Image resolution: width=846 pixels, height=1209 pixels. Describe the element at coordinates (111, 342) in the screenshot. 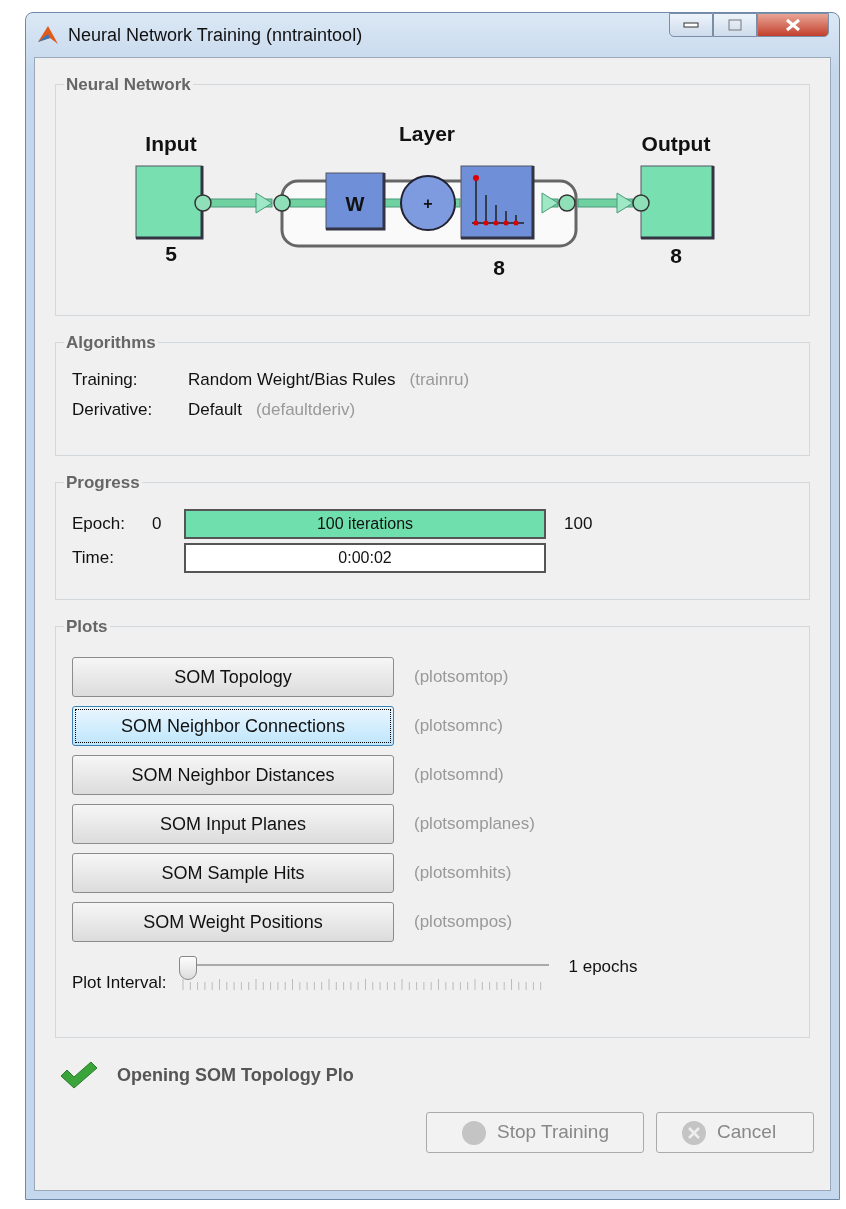

I see `group-title: Algorithms` at that location.